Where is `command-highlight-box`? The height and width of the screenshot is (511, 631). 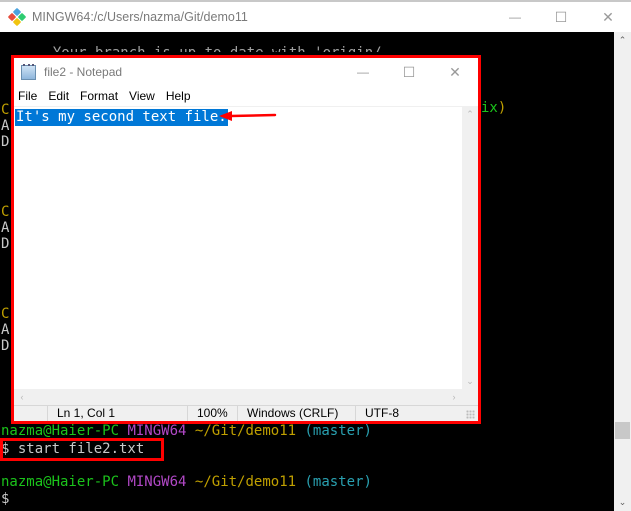
command-highlight-box is located at coordinates (82, 449).